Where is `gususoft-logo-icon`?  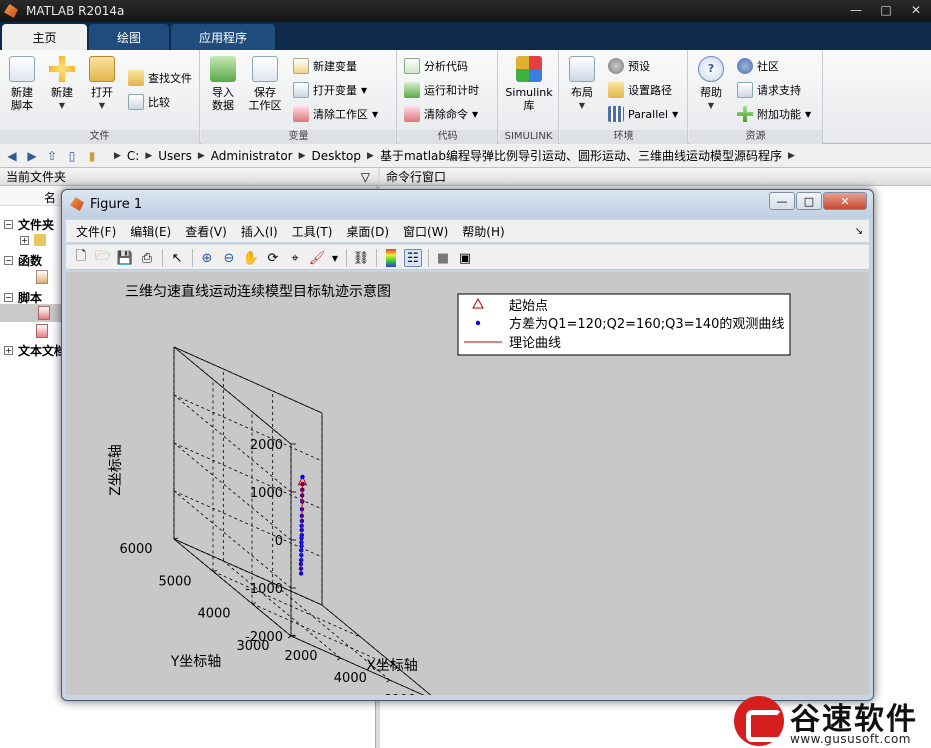
gususoft-logo-icon is located at coordinates (759, 721).